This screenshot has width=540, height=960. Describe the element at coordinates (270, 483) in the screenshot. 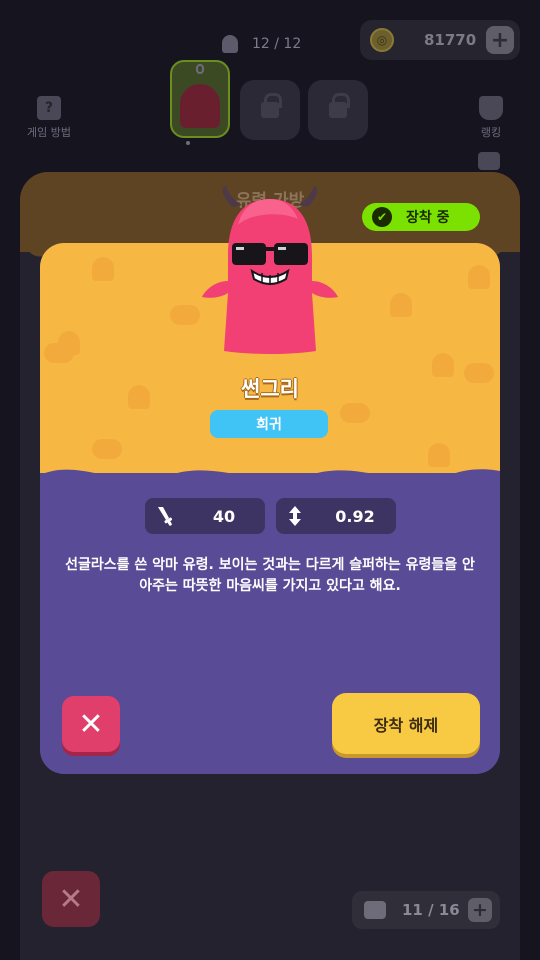

I see `wave-divider` at that location.